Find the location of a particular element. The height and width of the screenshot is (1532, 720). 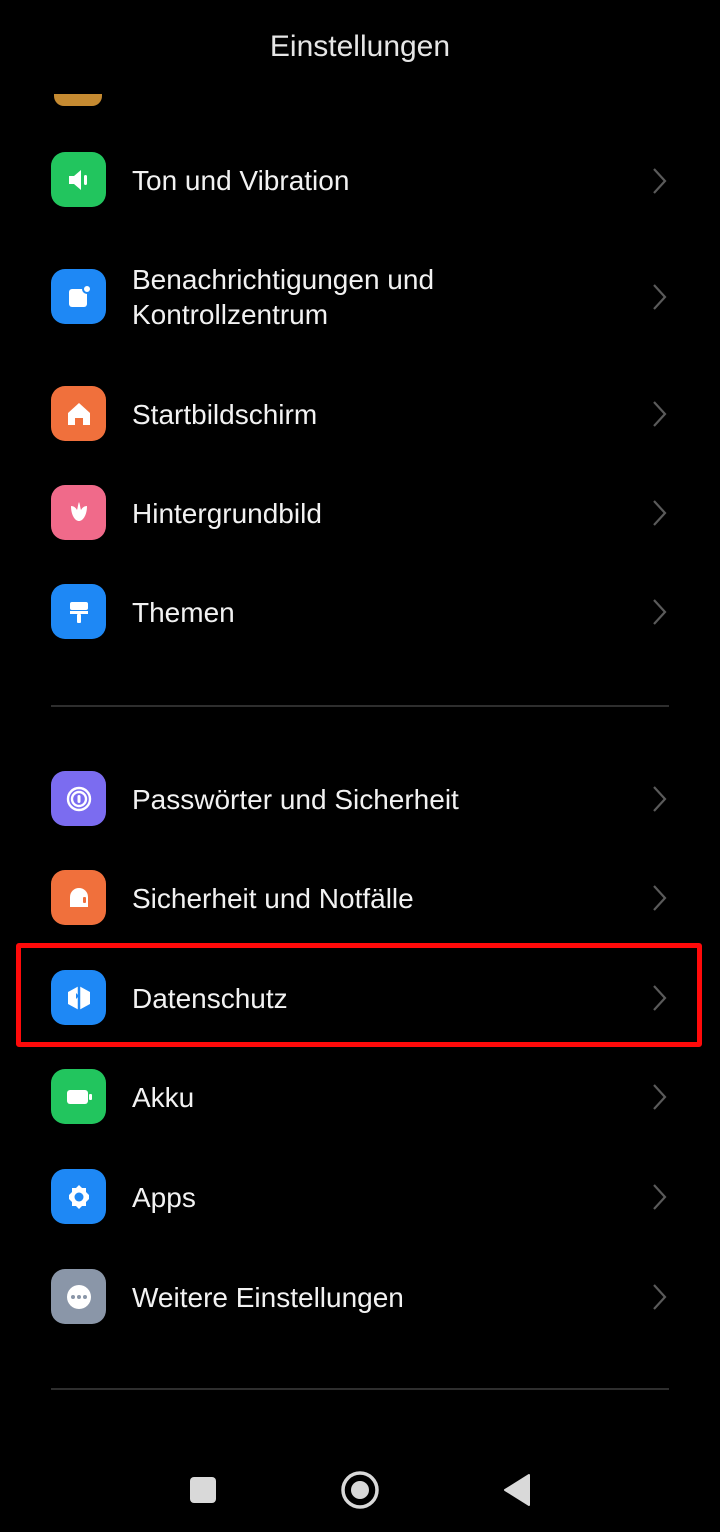

speaker-icon is located at coordinates (78, 179).